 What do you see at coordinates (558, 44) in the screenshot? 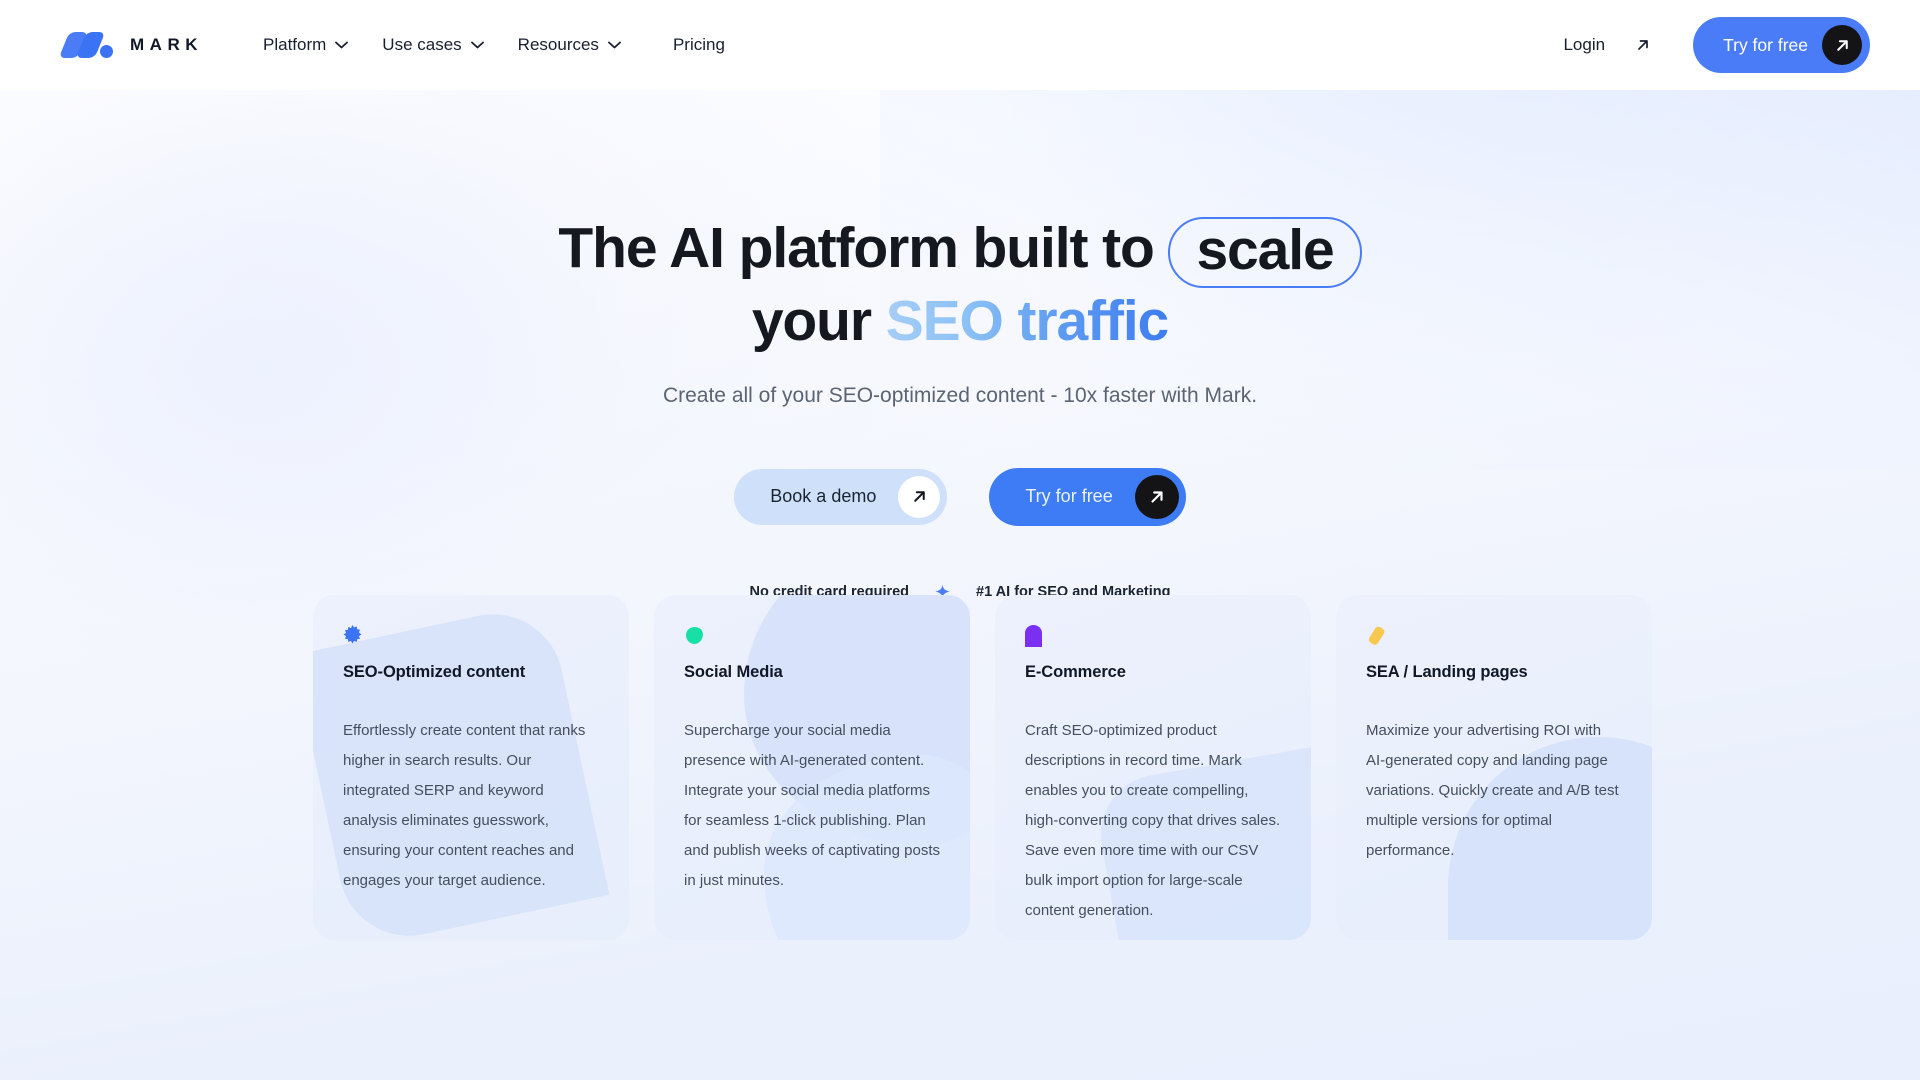
I see `nav-item-label: Resources` at bounding box center [558, 44].